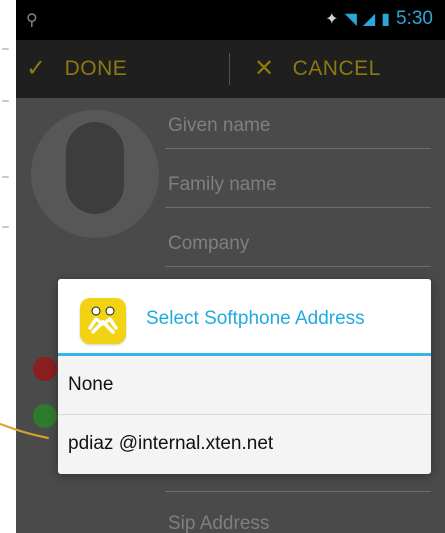 The image size is (445, 533). What do you see at coordinates (332, 18) in the screenshot?
I see `mute-icon: ✦` at bounding box center [332, 18].